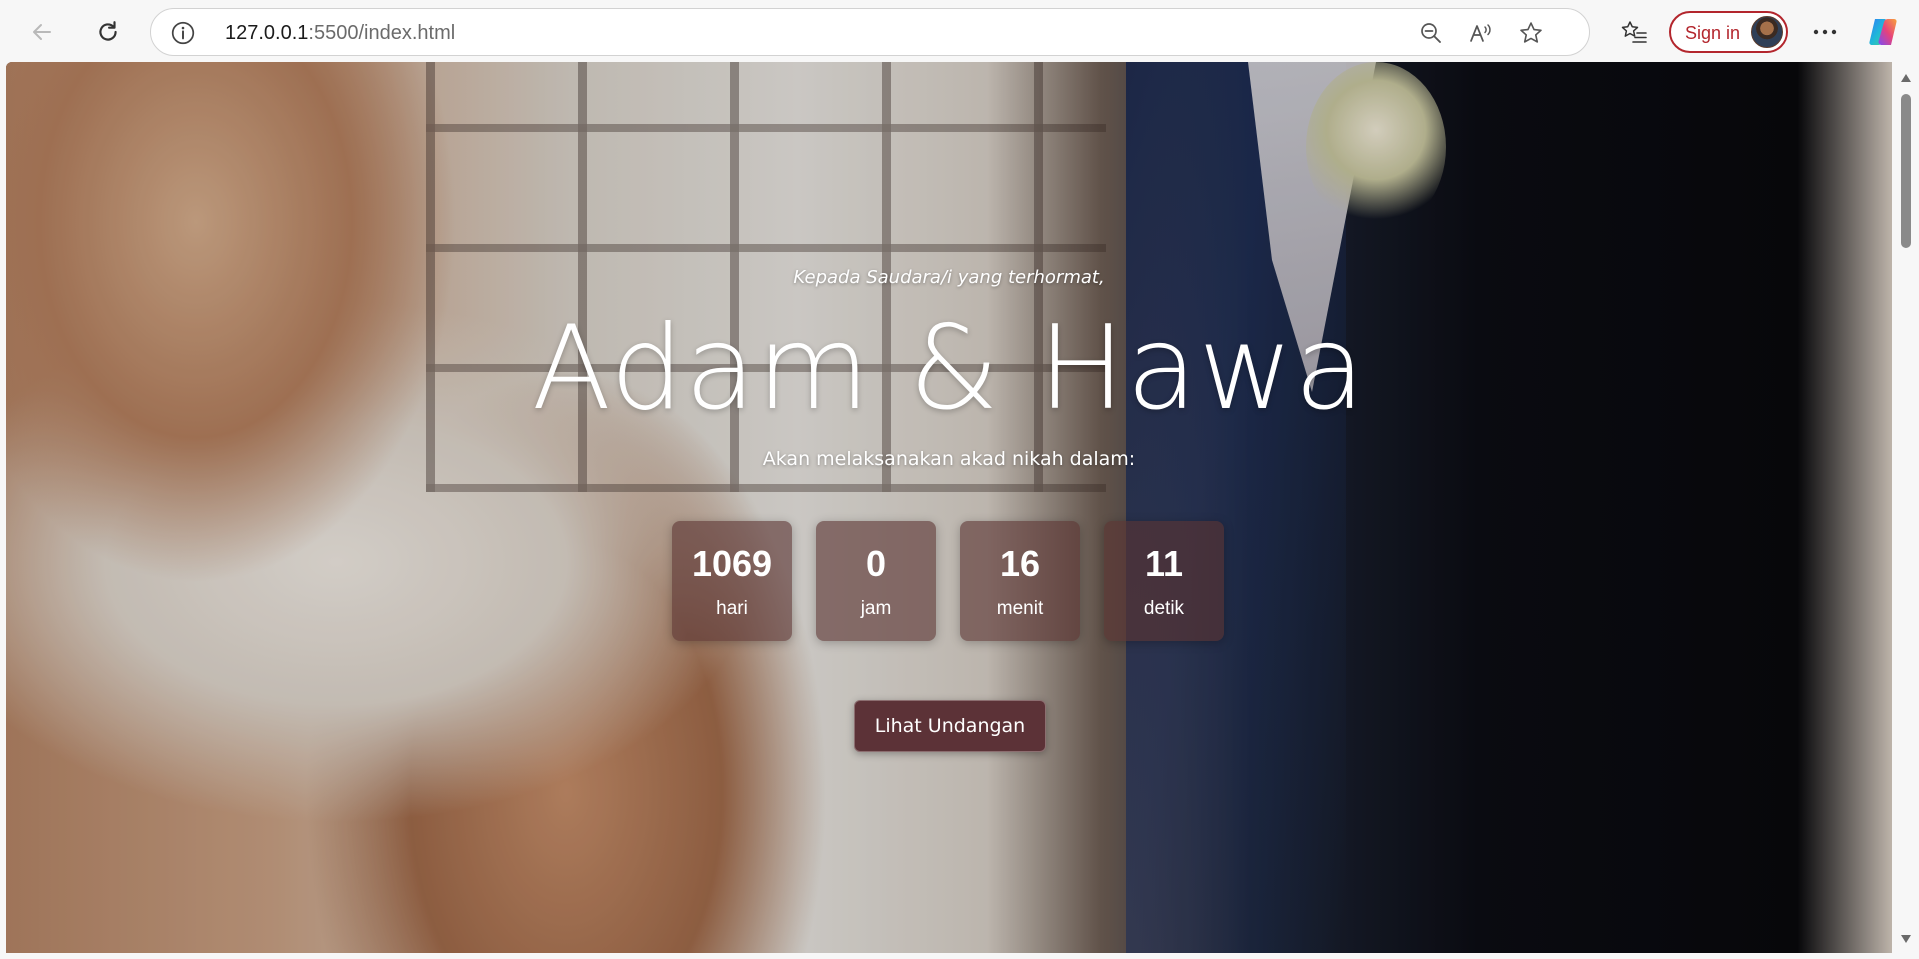 This screenshot has width=1919, height=959. I want to click on countdown-seconds: 11 detik, so click(1164, 581).